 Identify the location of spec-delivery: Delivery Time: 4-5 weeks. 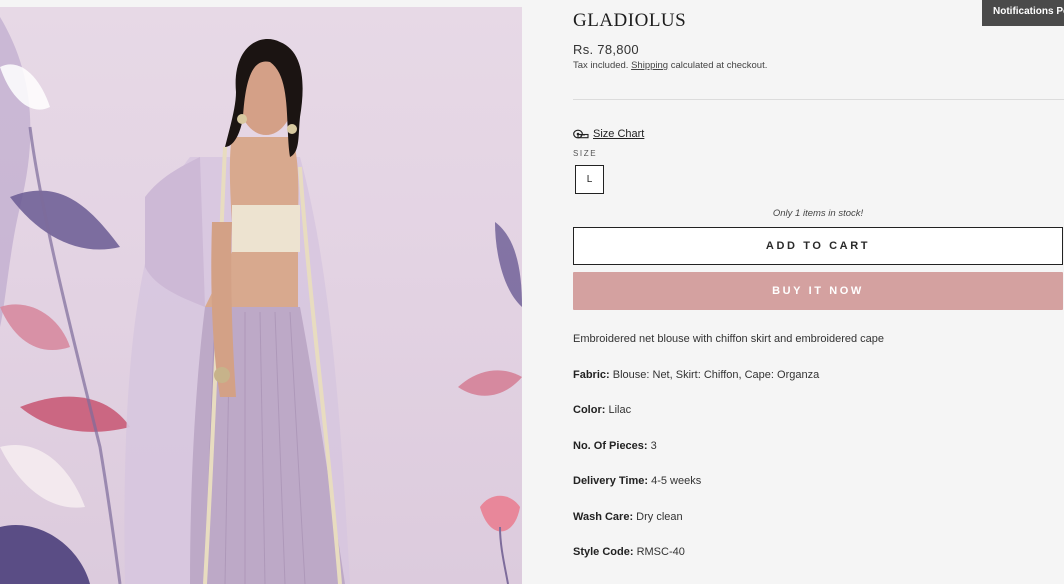
(637, 481).